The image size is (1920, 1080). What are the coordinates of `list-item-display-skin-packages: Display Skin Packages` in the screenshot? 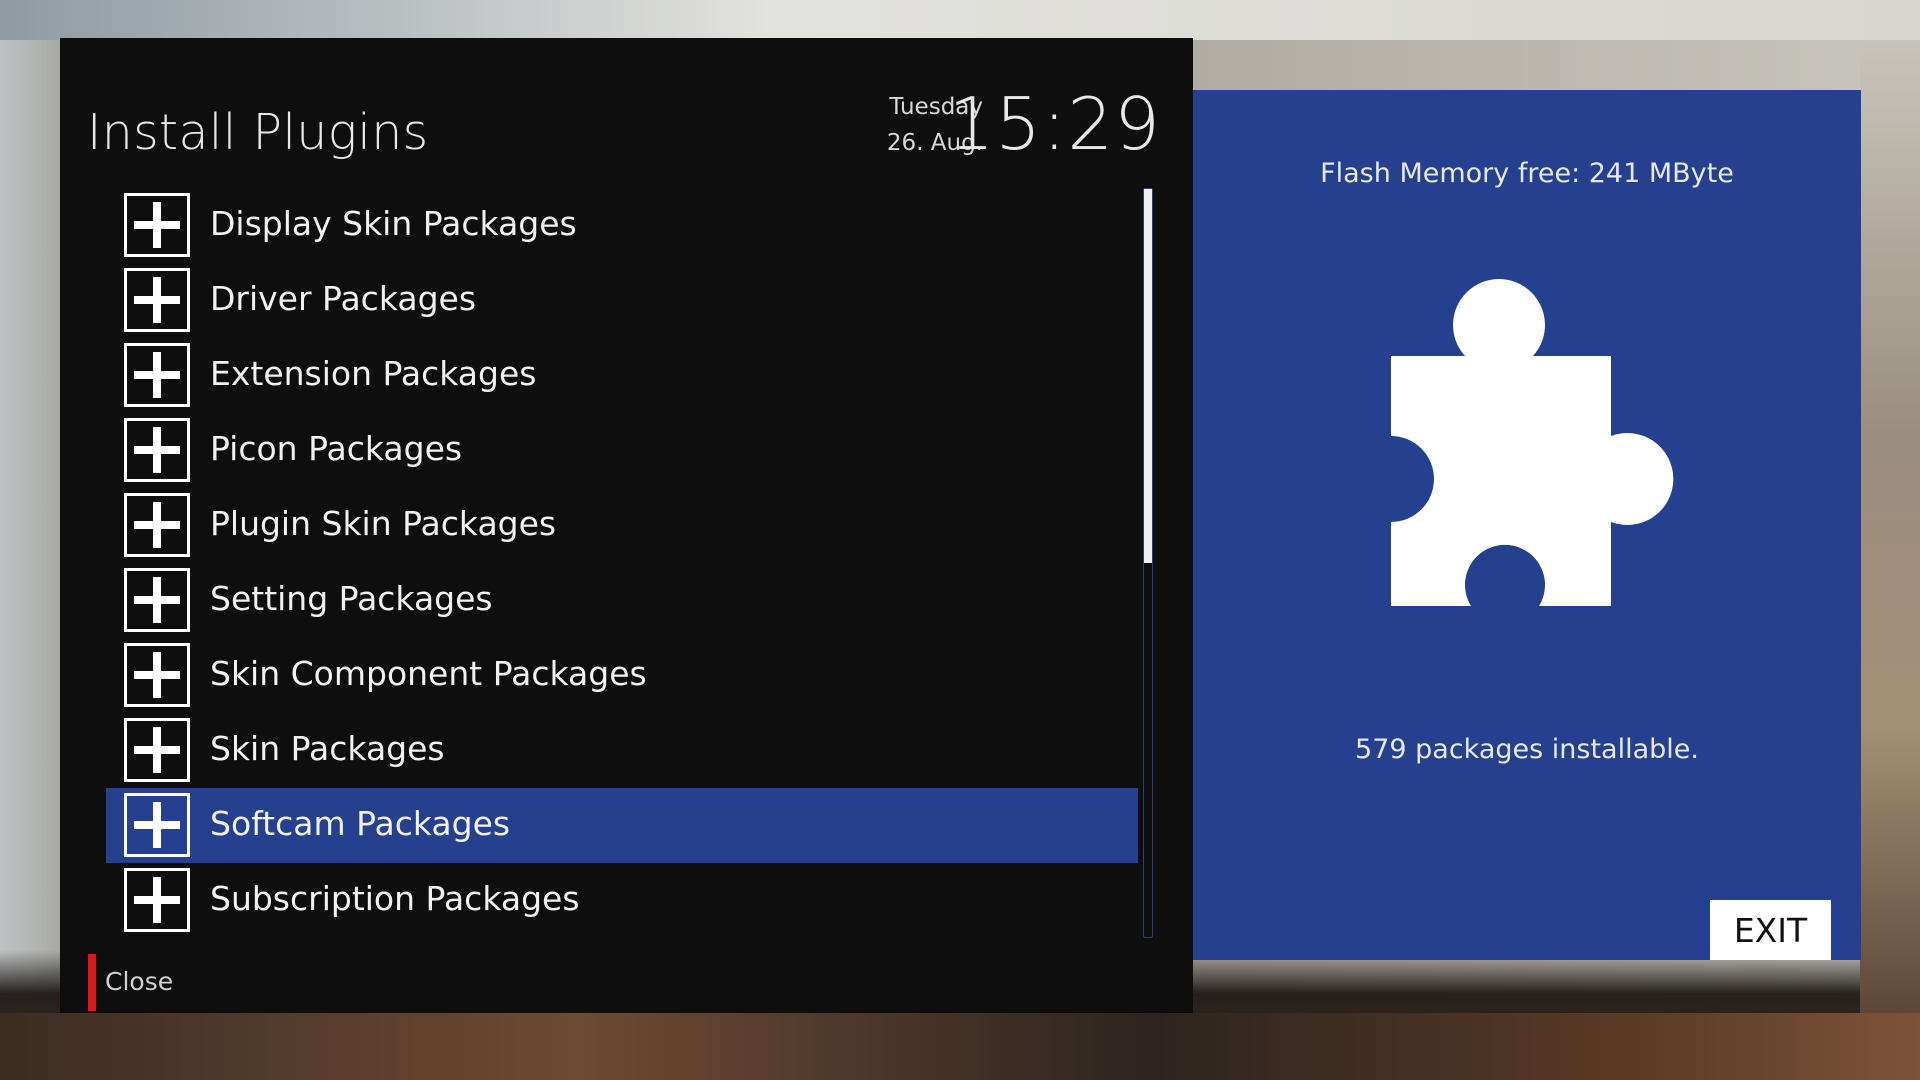 It's located at (622, 225).